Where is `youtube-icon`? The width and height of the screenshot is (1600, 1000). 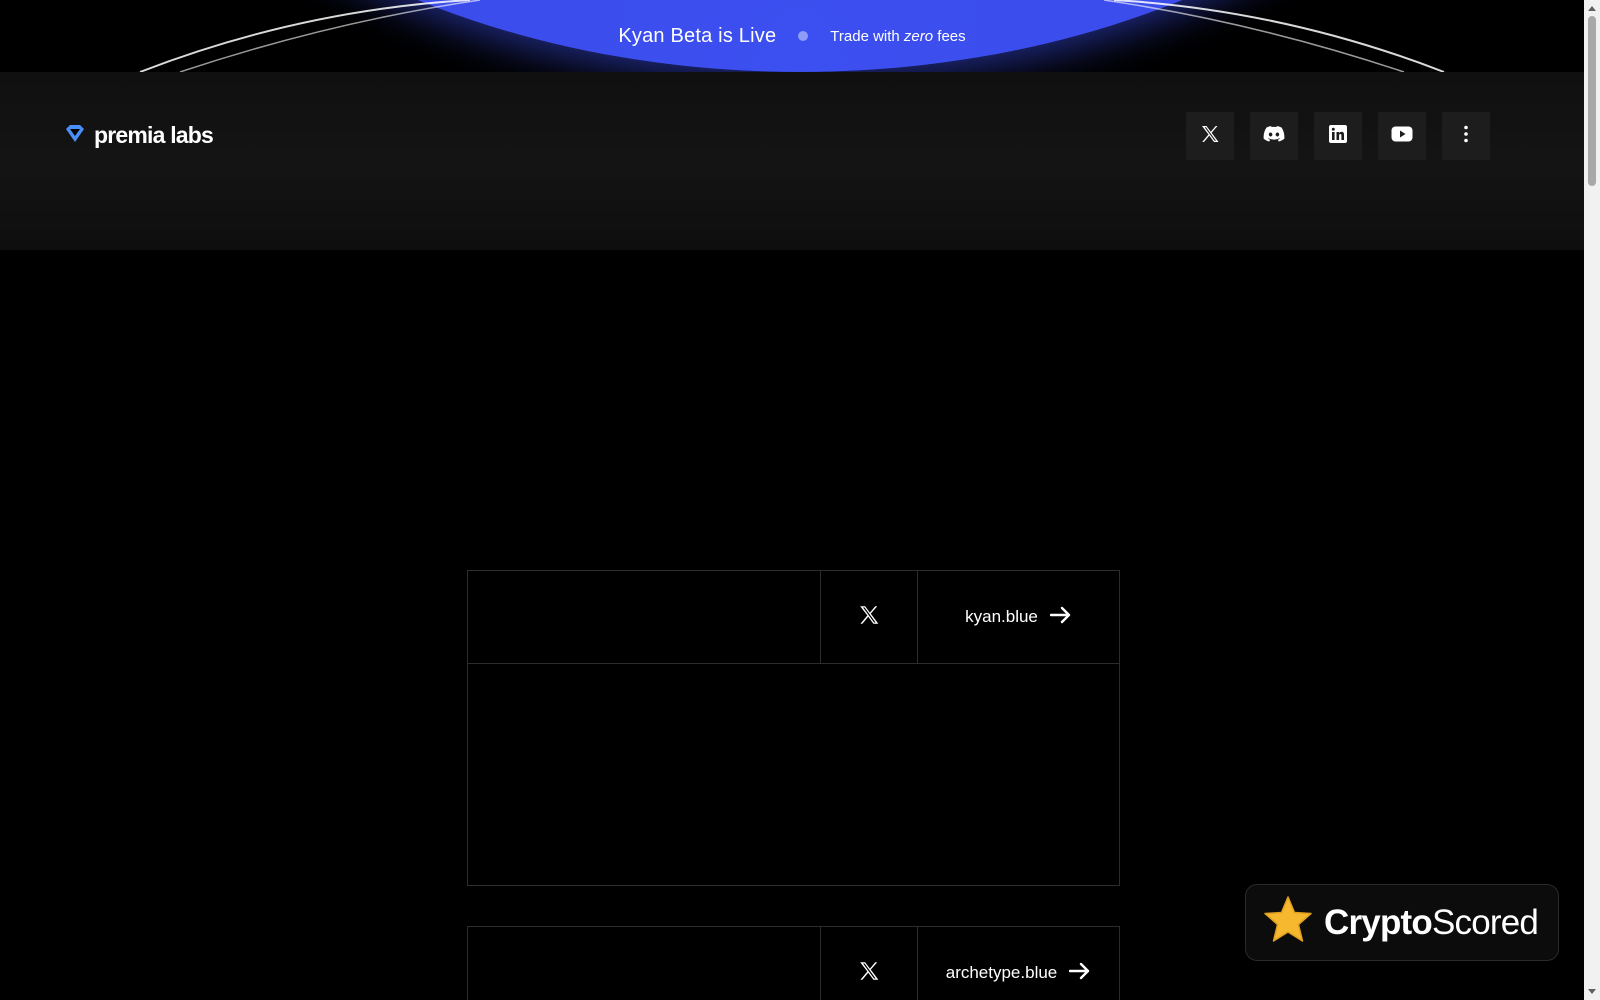 youtube-icon is located at coordinates (1402, 136).